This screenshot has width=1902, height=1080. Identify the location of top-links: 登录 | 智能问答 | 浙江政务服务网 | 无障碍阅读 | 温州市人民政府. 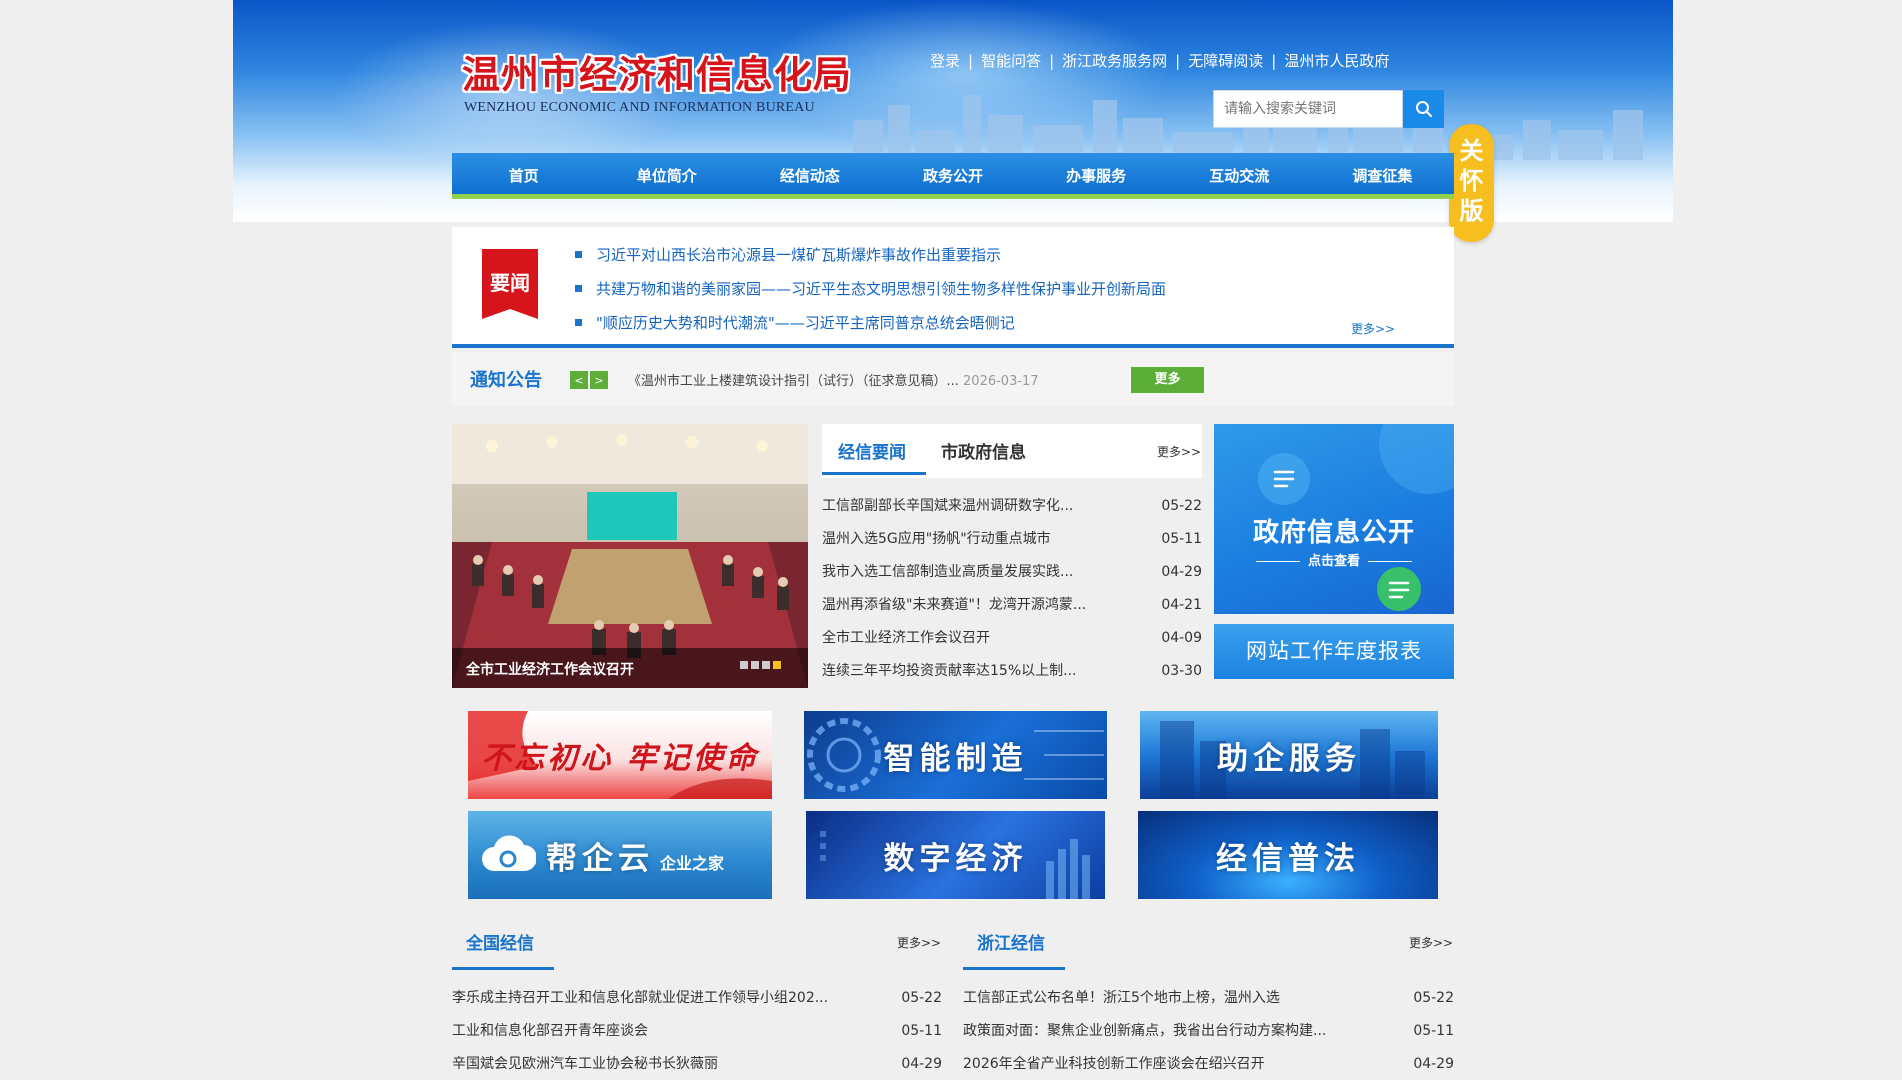
(1159, 60).